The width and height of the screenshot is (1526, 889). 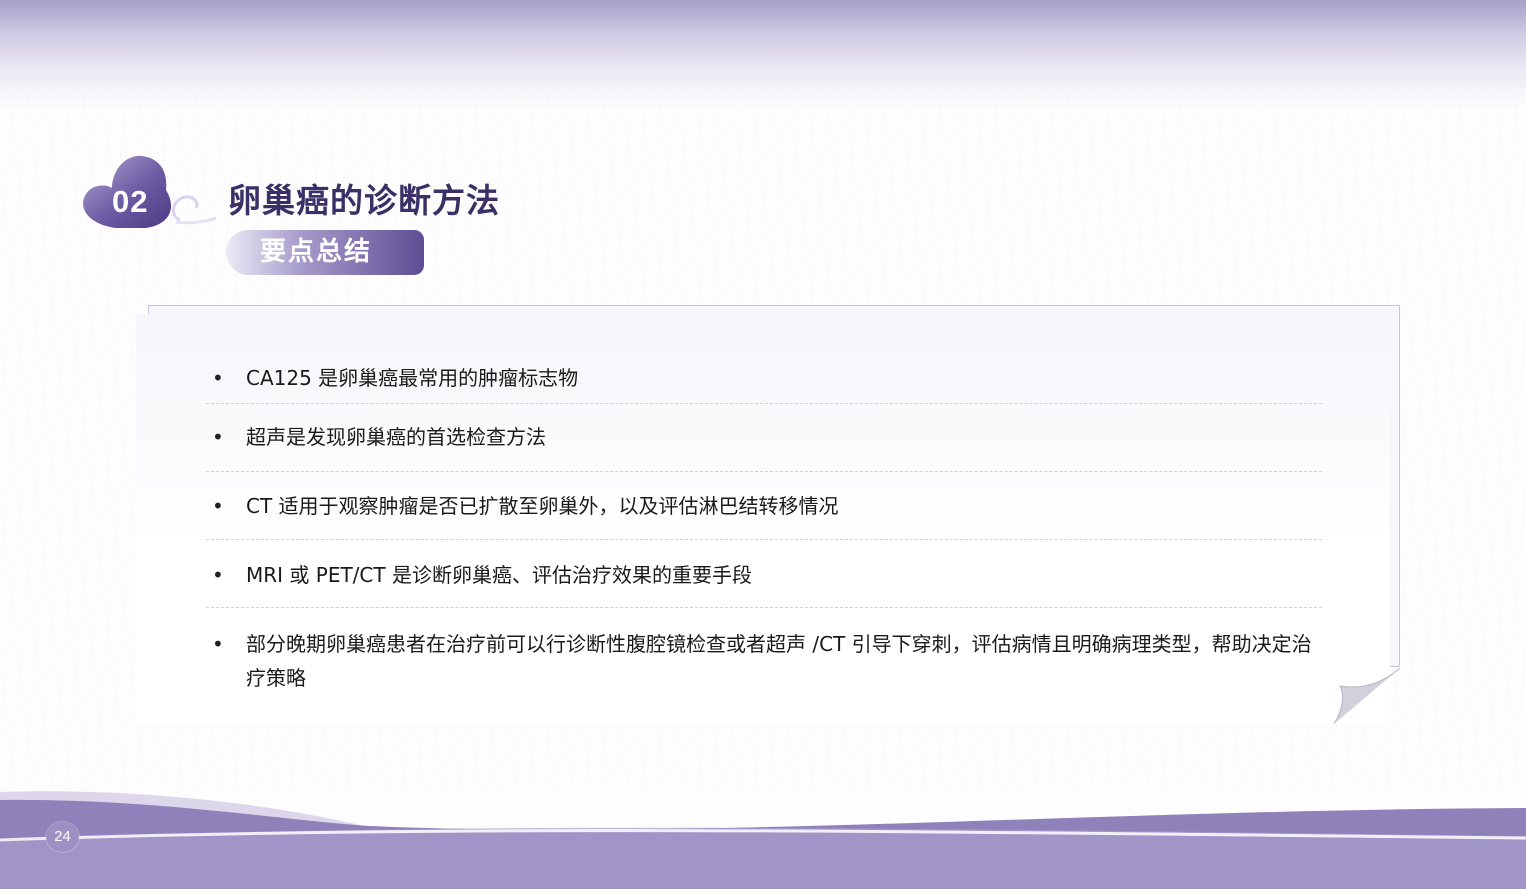 What do you see at coordinates (130, 201) in the screenshot?
I see `section-number: 02` at bounding box center [130, 201].